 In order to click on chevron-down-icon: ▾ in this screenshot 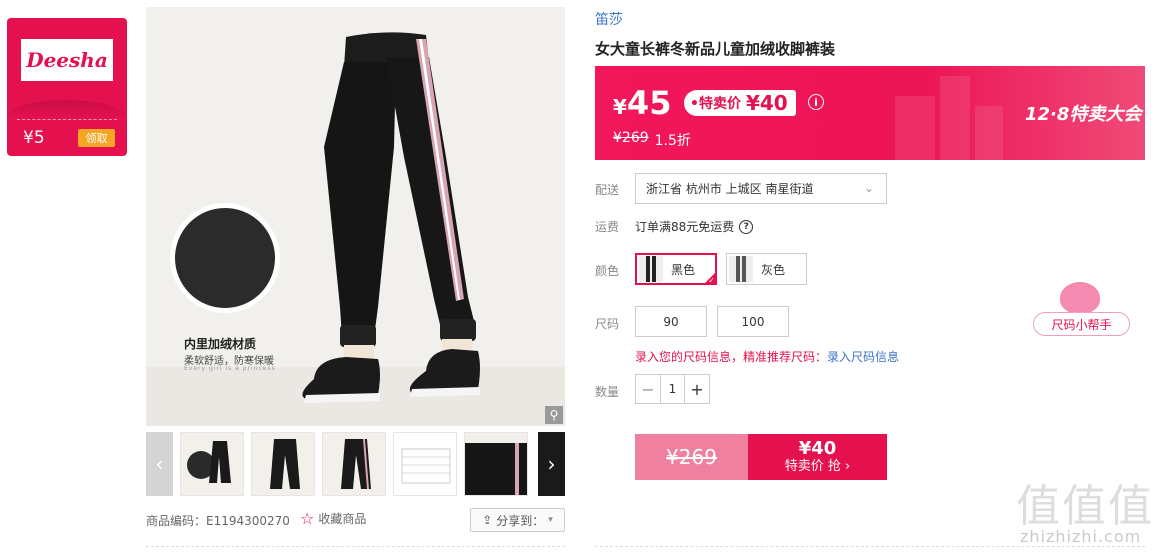, I will do `click(550, 520)`.